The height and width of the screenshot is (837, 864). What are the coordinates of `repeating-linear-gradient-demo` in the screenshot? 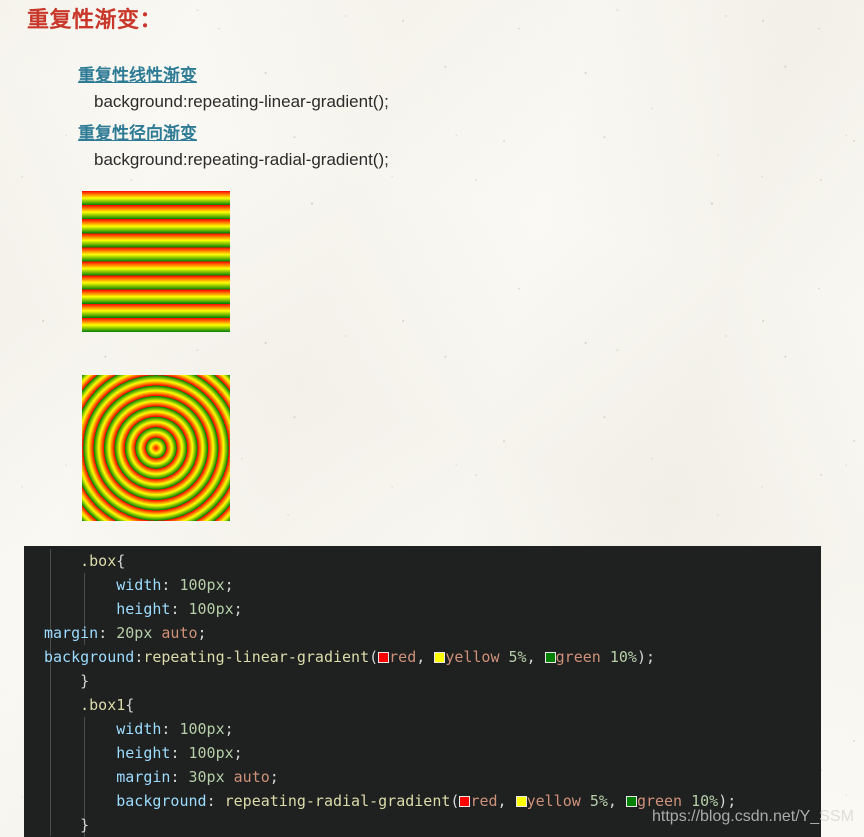 It's located at (156, 261).